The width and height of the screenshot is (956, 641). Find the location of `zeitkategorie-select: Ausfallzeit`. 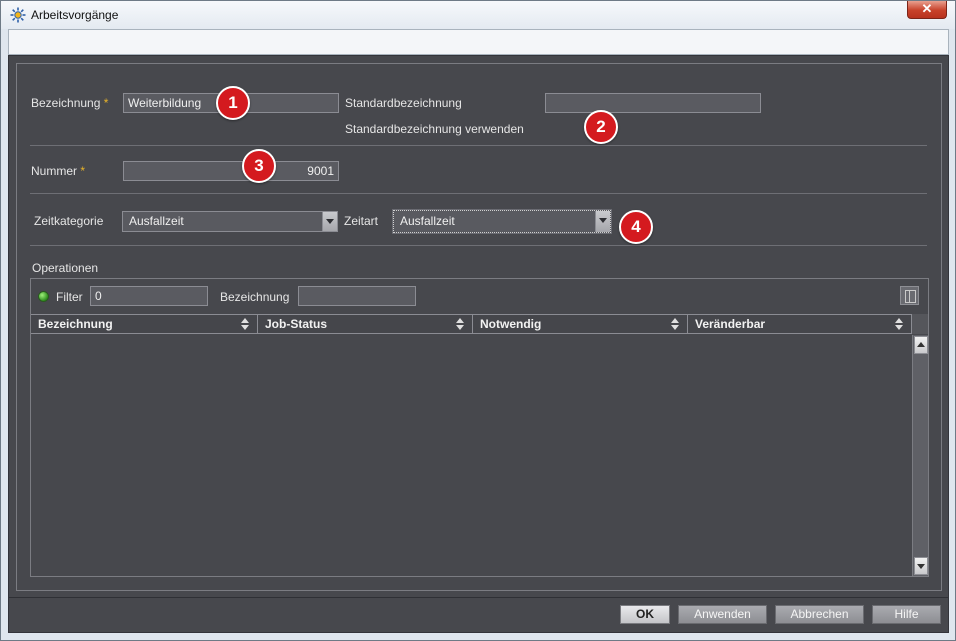

zeitkategorie-select: Ausfallzeit is located at coordinates (230, 221).